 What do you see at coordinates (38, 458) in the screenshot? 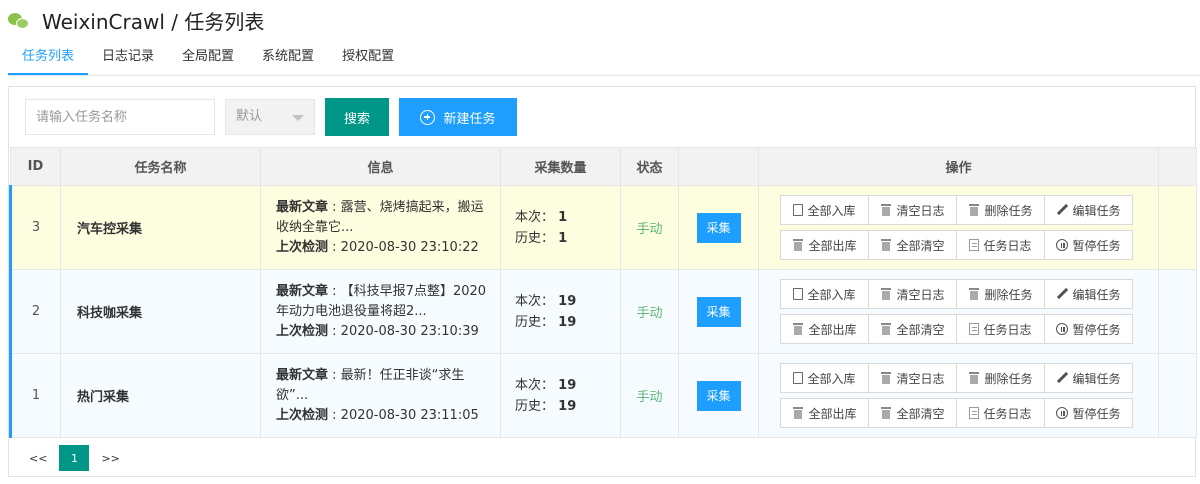
I see `page-prev-button: <<` at bounding box center [38, 458].